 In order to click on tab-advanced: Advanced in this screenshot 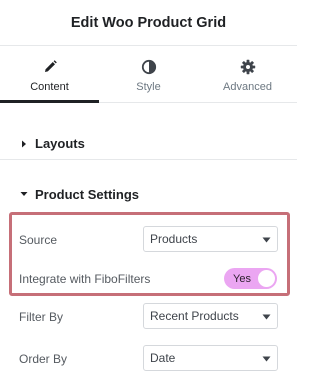, I will do `click(247, 74)`.